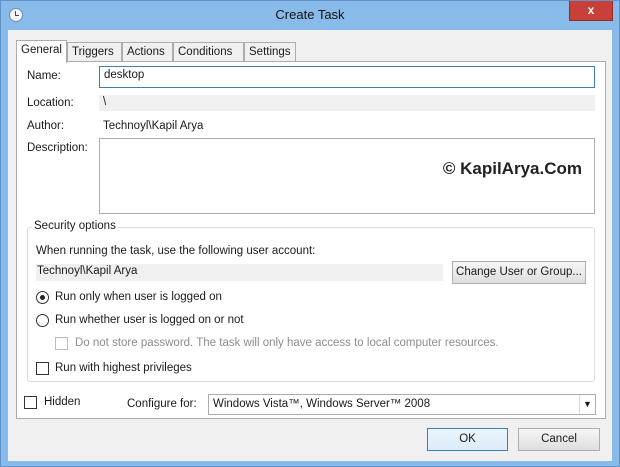  I want to click on run-whether-label: Run whether user is logged on or not, so click(149, 320).